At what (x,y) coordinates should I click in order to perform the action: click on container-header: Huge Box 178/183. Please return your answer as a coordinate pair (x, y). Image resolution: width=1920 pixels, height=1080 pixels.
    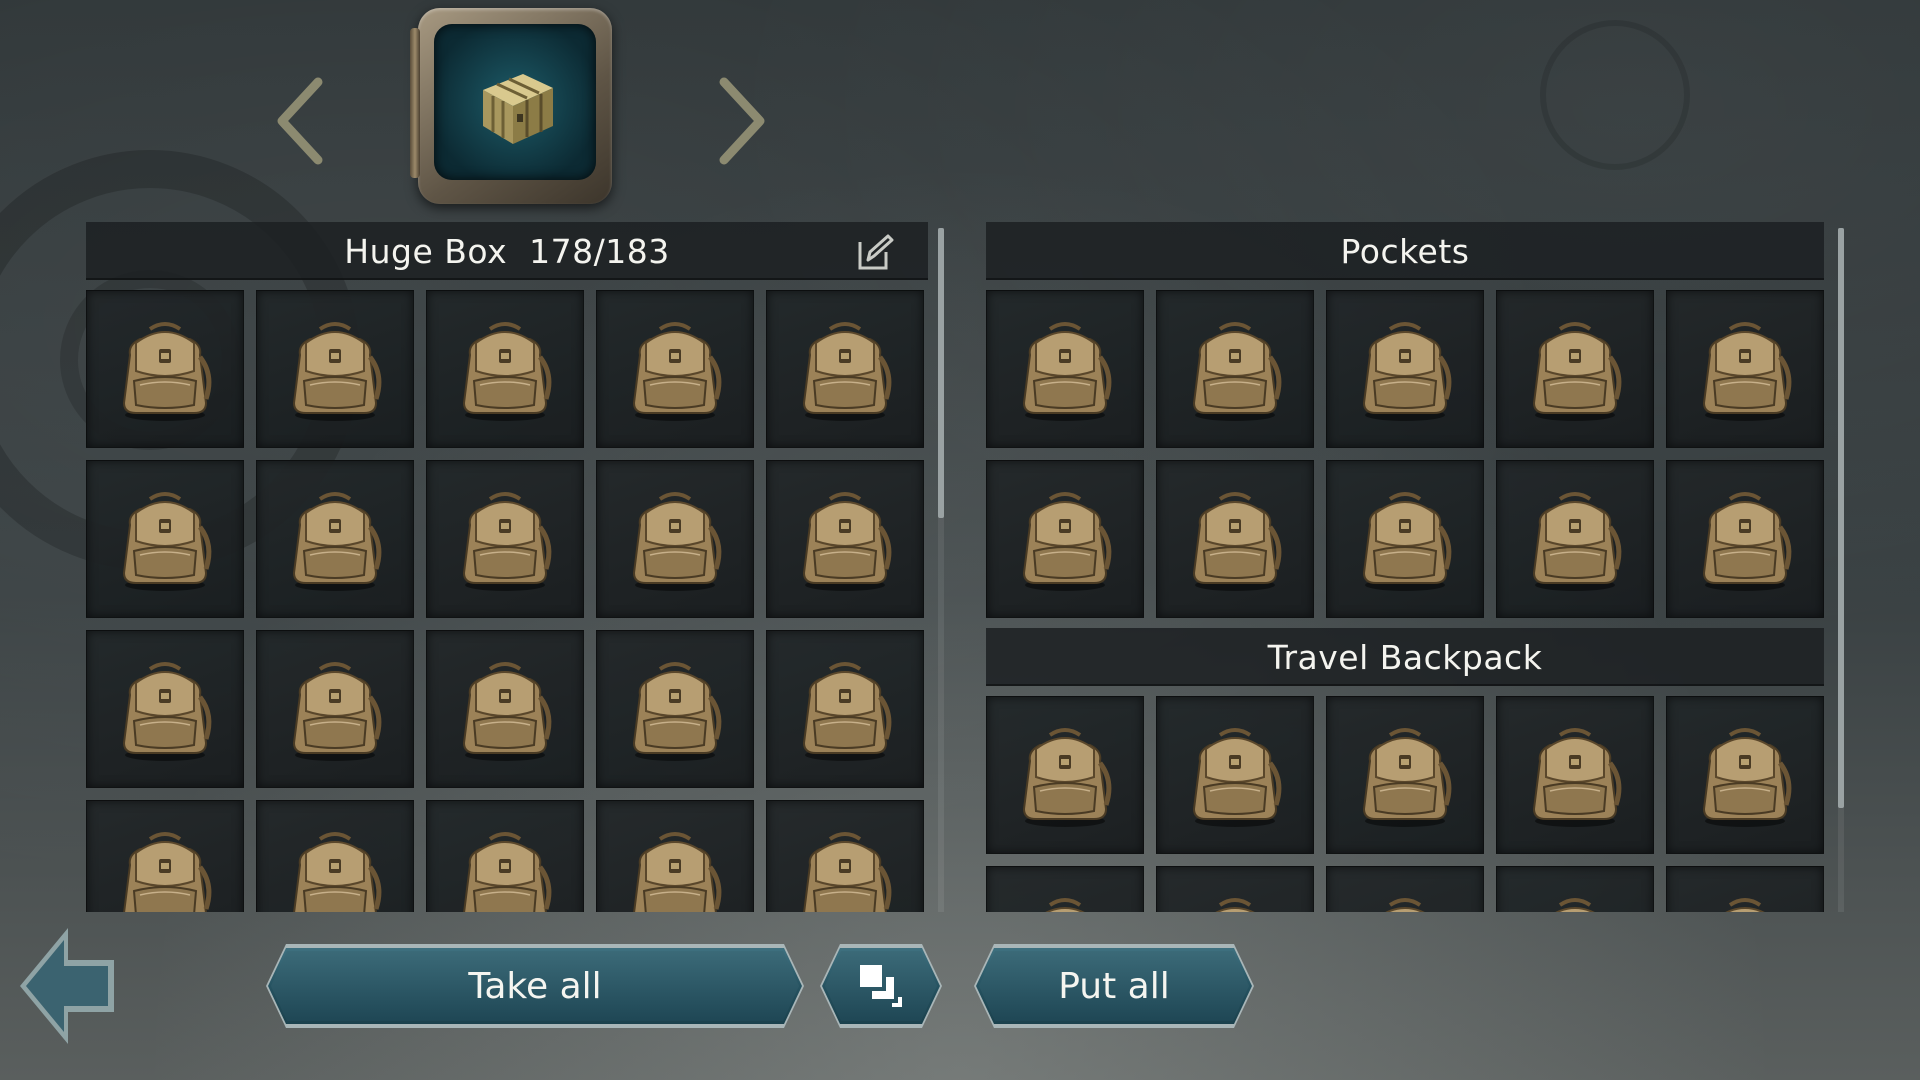
    Looking at the image, I should click on (507, 251).